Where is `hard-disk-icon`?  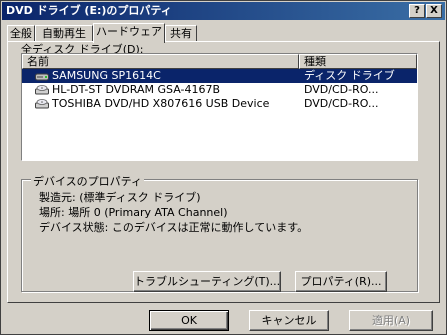
hard-disk-icon is located at coordinates (42, 77).